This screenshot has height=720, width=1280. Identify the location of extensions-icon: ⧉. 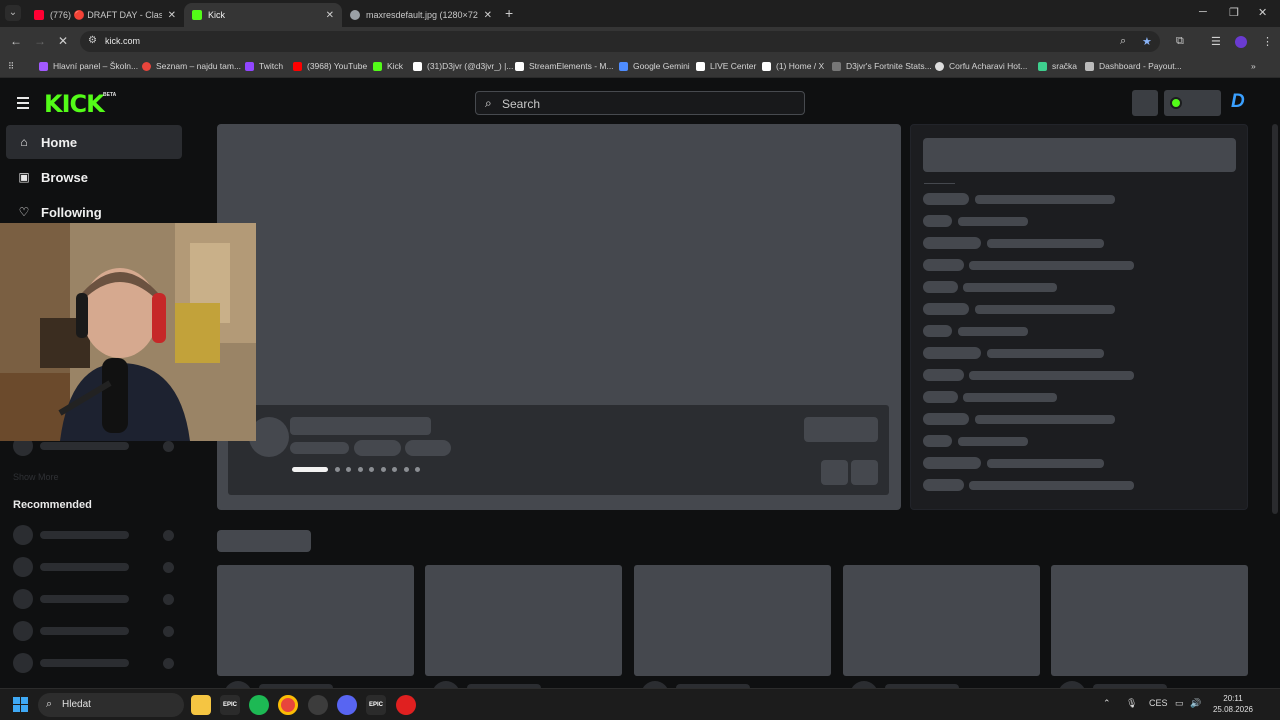
(1180, 41).